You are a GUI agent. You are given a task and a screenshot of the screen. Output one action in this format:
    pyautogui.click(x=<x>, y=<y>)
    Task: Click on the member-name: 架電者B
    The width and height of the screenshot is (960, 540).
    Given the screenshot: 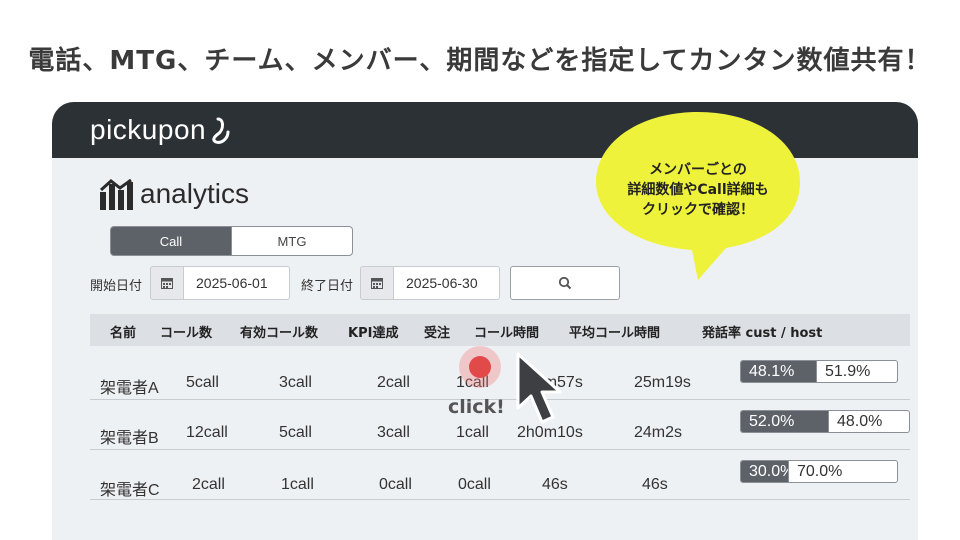 What is the action you would take?
    pyautogui.click(x=129, y=436)
    